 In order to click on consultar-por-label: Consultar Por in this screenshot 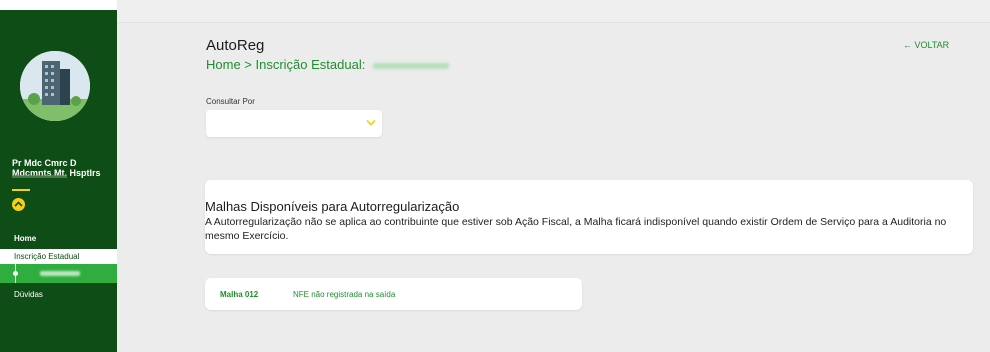, I will do `click(230, 101)`.